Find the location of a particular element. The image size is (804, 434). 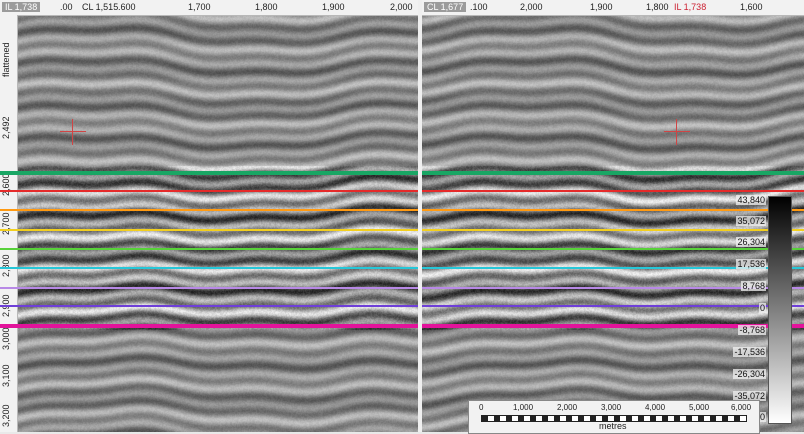

cl-label-left: CL 1,515 is located at coordinates (100, 7).